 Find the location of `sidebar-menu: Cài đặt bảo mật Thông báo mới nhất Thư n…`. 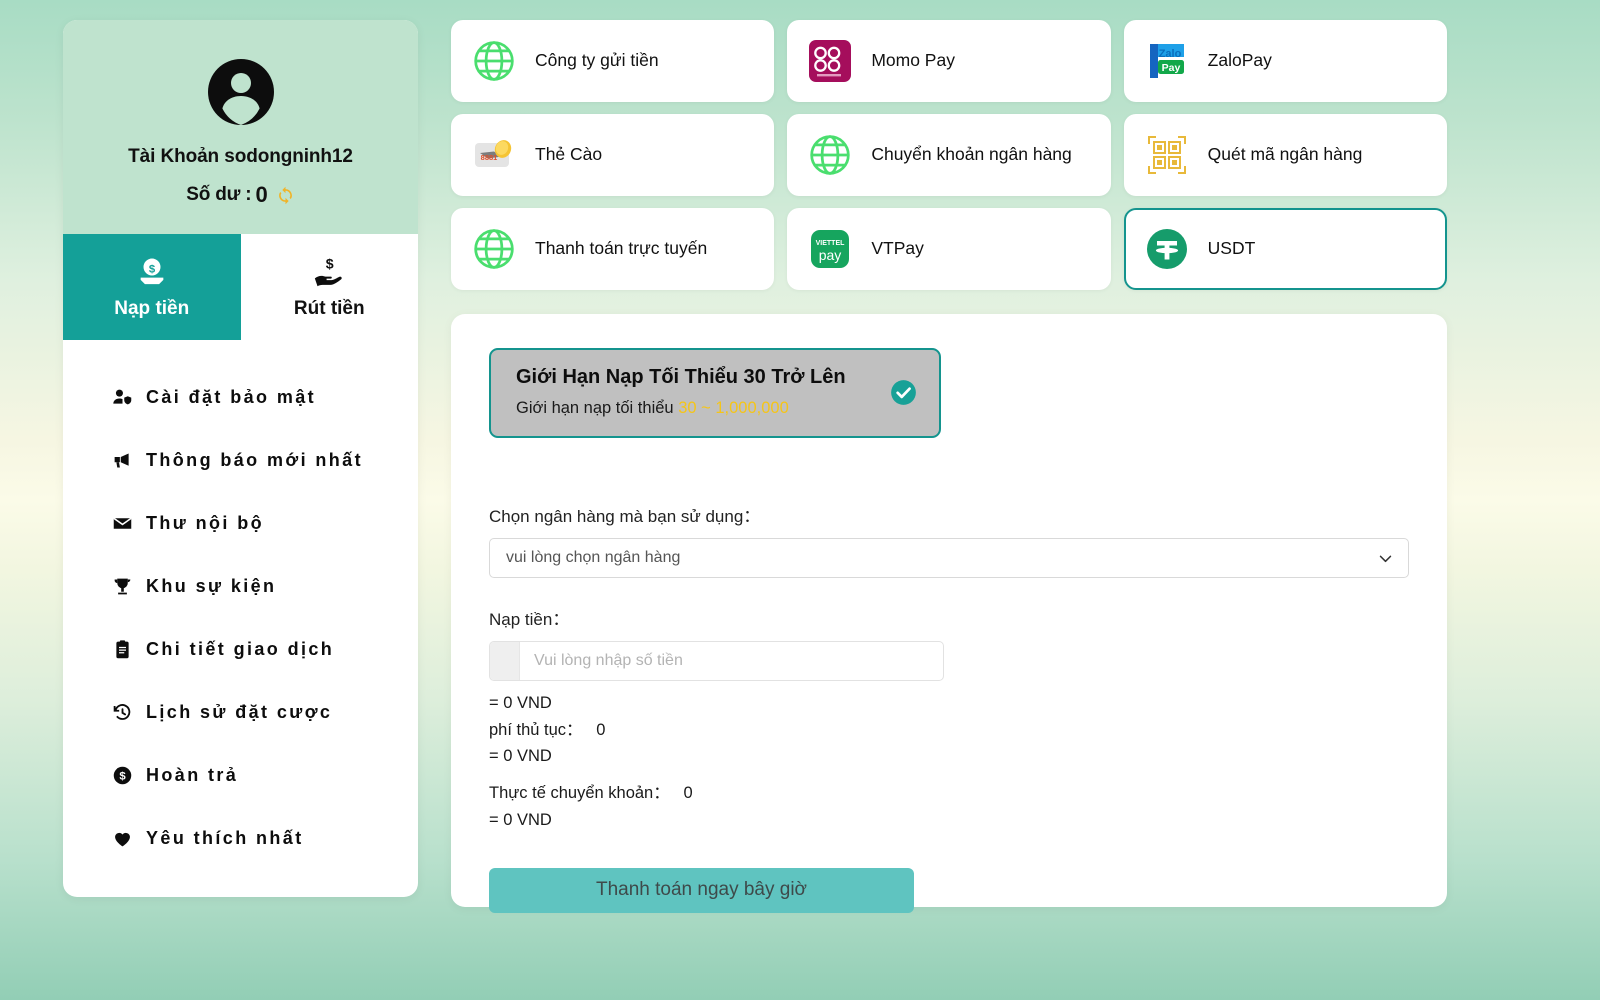

sidebar-menu: Cài đặt bảo mật Thông báo mới nhất Thư n… is located at coordinates (240, 605).